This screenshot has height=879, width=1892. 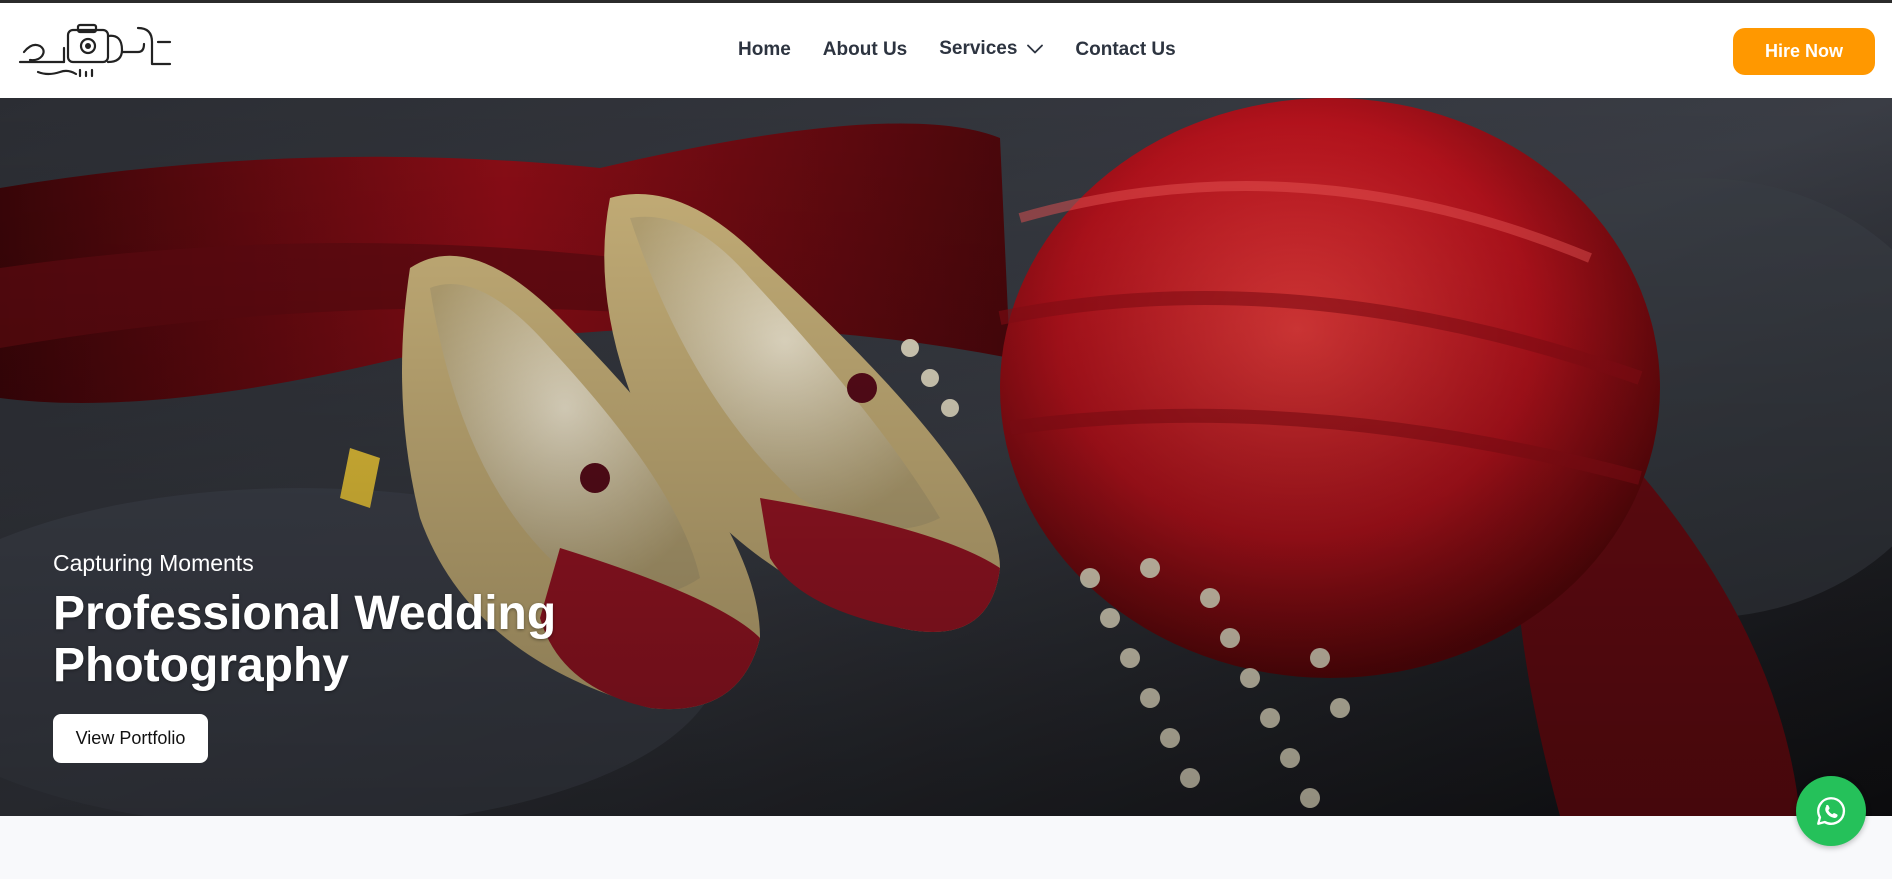 I want to click on nav-services-label: Services, so click(x=978, y=48).